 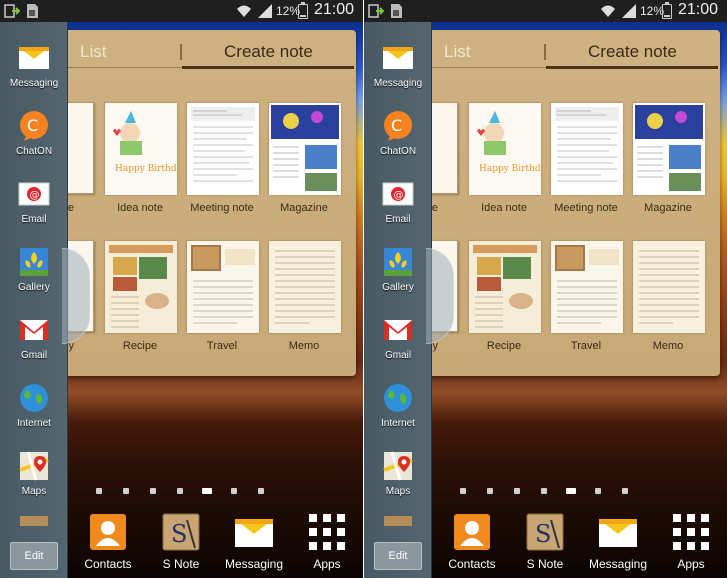 What do you see at coordinates (398, 466) in the screenshot?
I see `map-icon` at bounding box center [398, 466].